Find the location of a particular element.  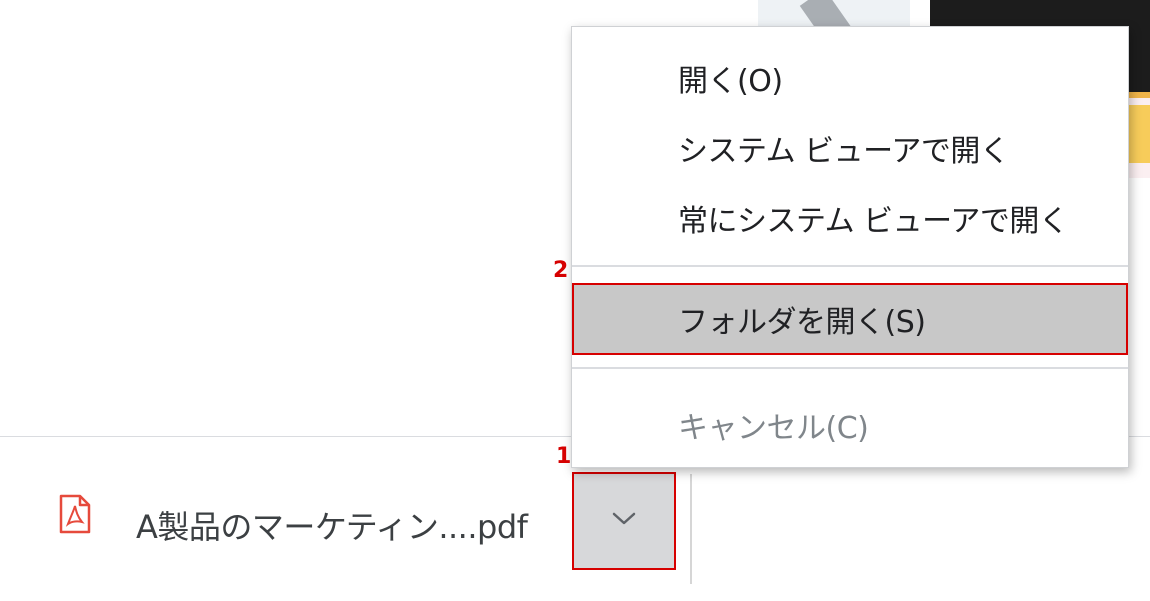

shelf-divider is located at coordinates (691, 529).